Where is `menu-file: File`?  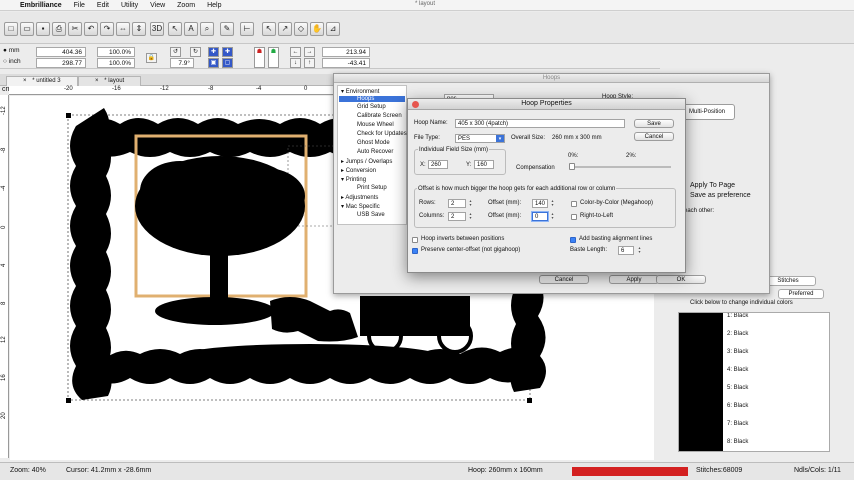 menu-file: File is located at coordinates (79, 5).